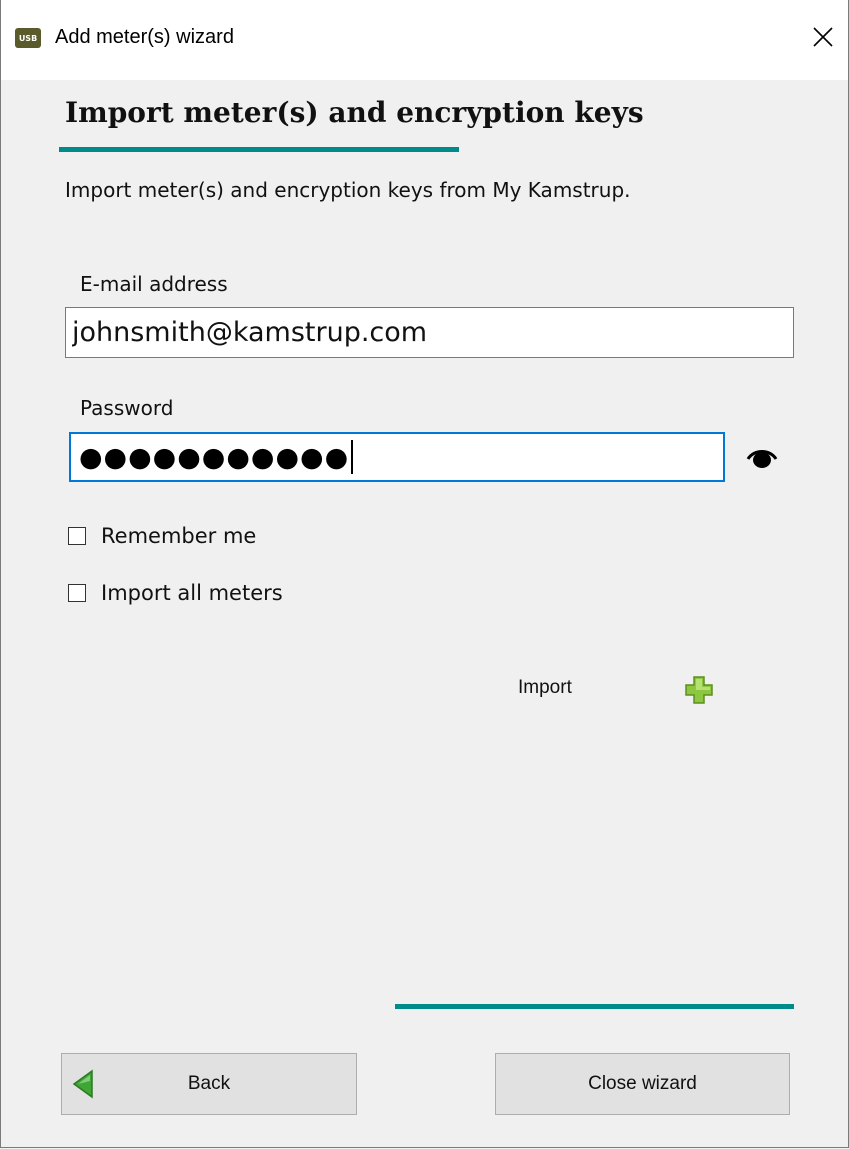 The image size is (849, 1149). What do you see at coordinates (144, 37) in the screenshot?
I see `window-title: Add meter(s) wizard` at bounding box center [144, 37].